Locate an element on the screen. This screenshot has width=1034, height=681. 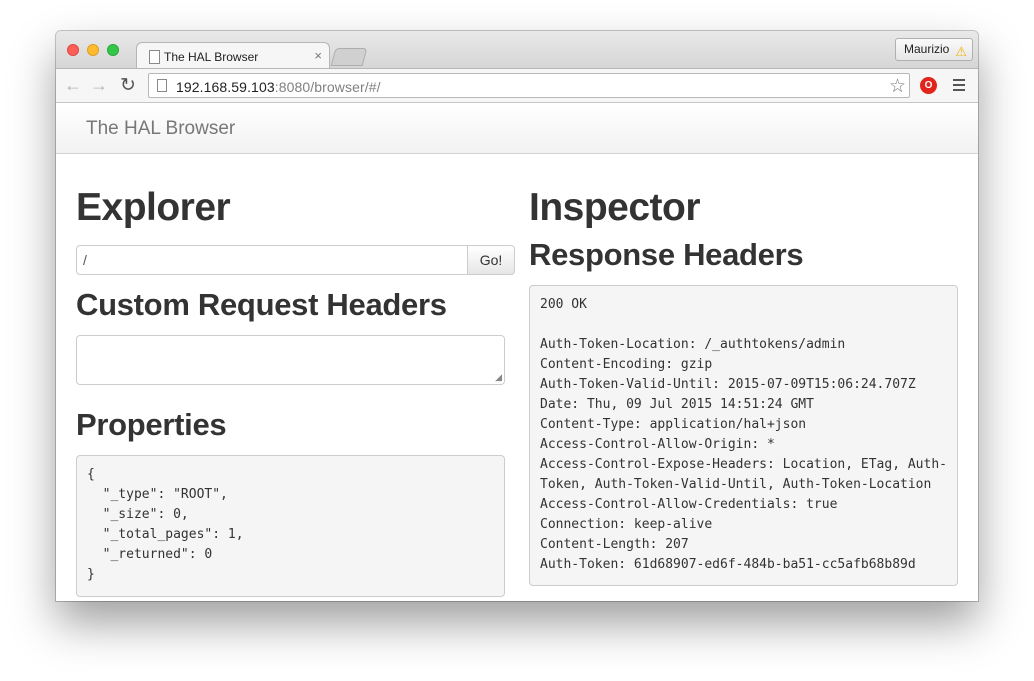
page-navbar: The HAL Browser is located at coordinates (517, 128).